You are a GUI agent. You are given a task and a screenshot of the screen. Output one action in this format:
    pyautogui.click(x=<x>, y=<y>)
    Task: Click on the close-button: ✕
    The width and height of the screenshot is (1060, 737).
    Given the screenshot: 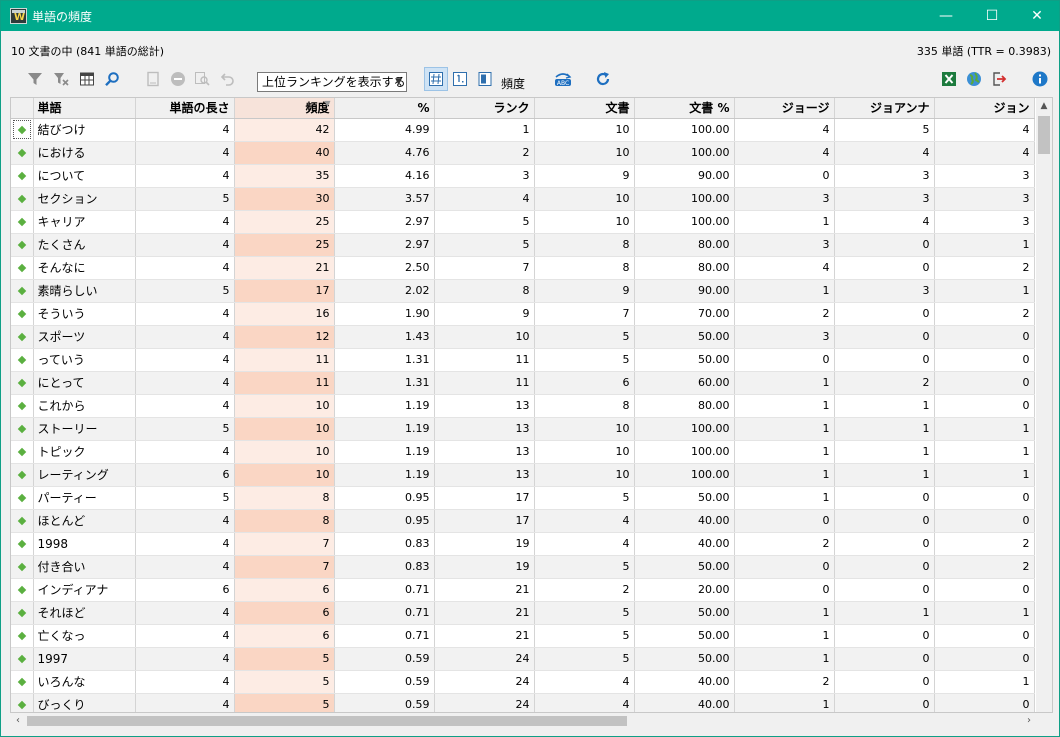 What is the action you would take?
    pyautogui.click(x=1037, y=16)
    